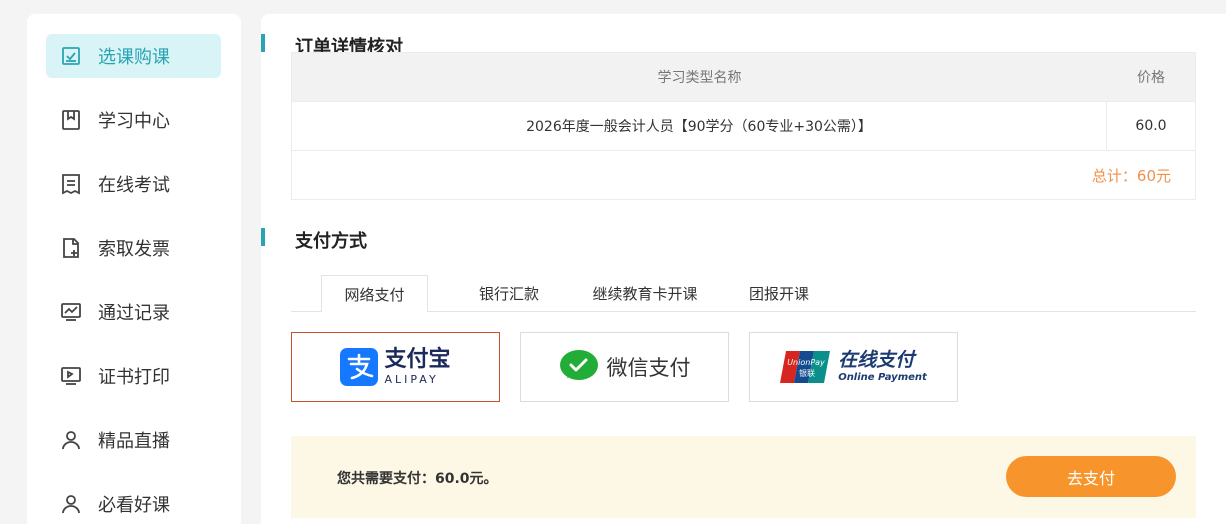 This screenshot has height=524, width=1226. Describe the element at coordinates (71, 248) in the screenshot. I see `file-add-icon` at that location.